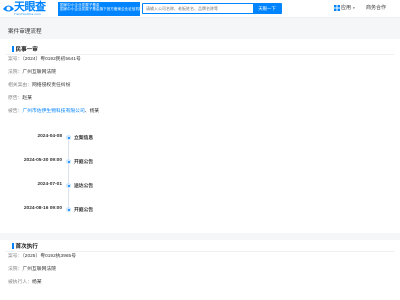  What do you see at coordinates (84, 138) in the screenshot?
I see `timeline-event: 立案信息` at bounding box center [84, 138].